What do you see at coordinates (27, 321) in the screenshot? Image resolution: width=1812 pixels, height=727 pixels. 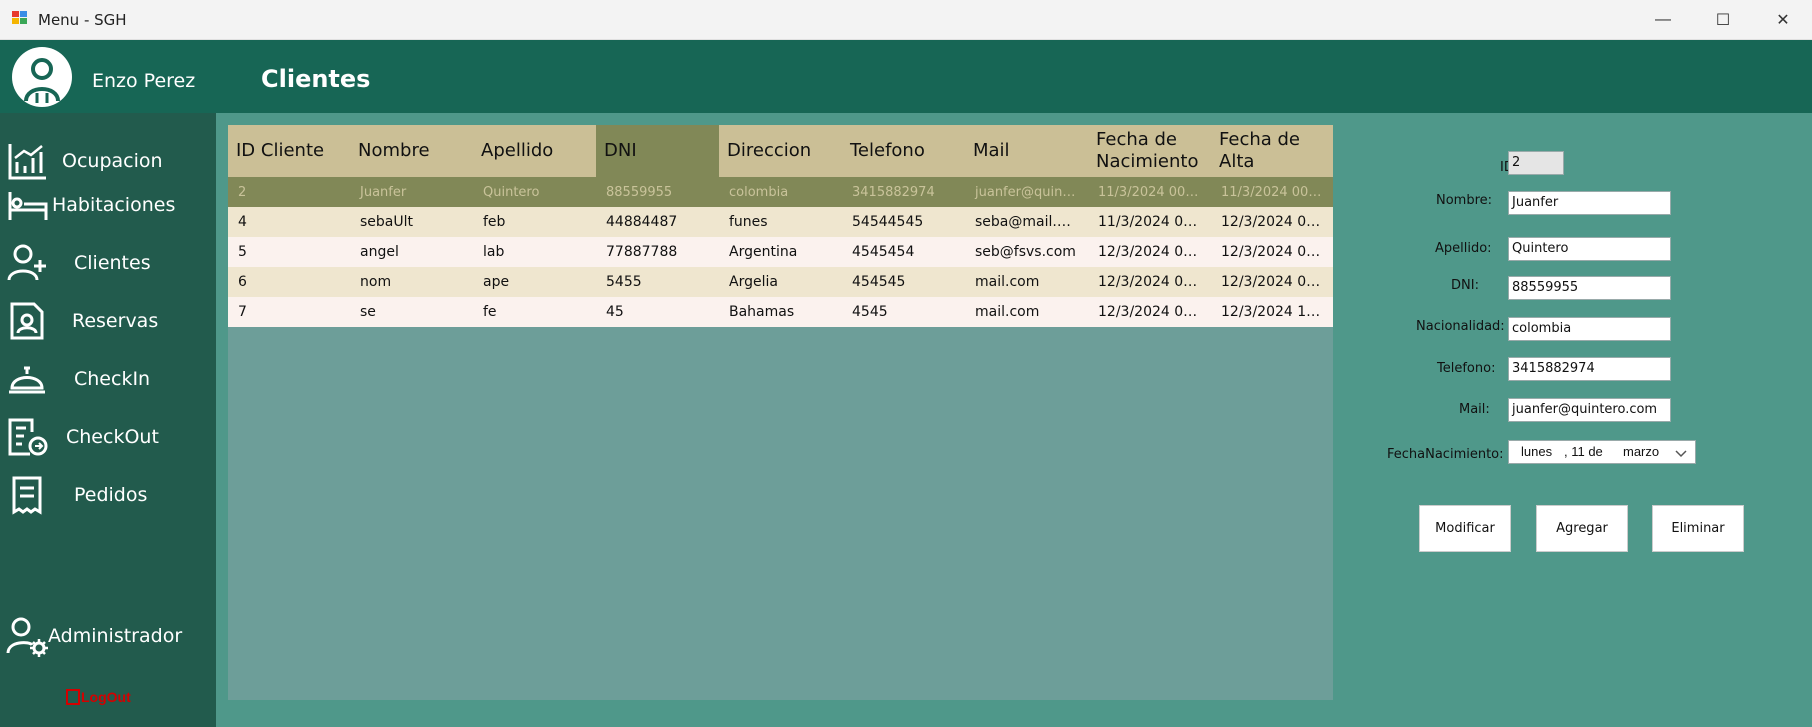 I see `reservation-icon` at bounding box center [27, 321].